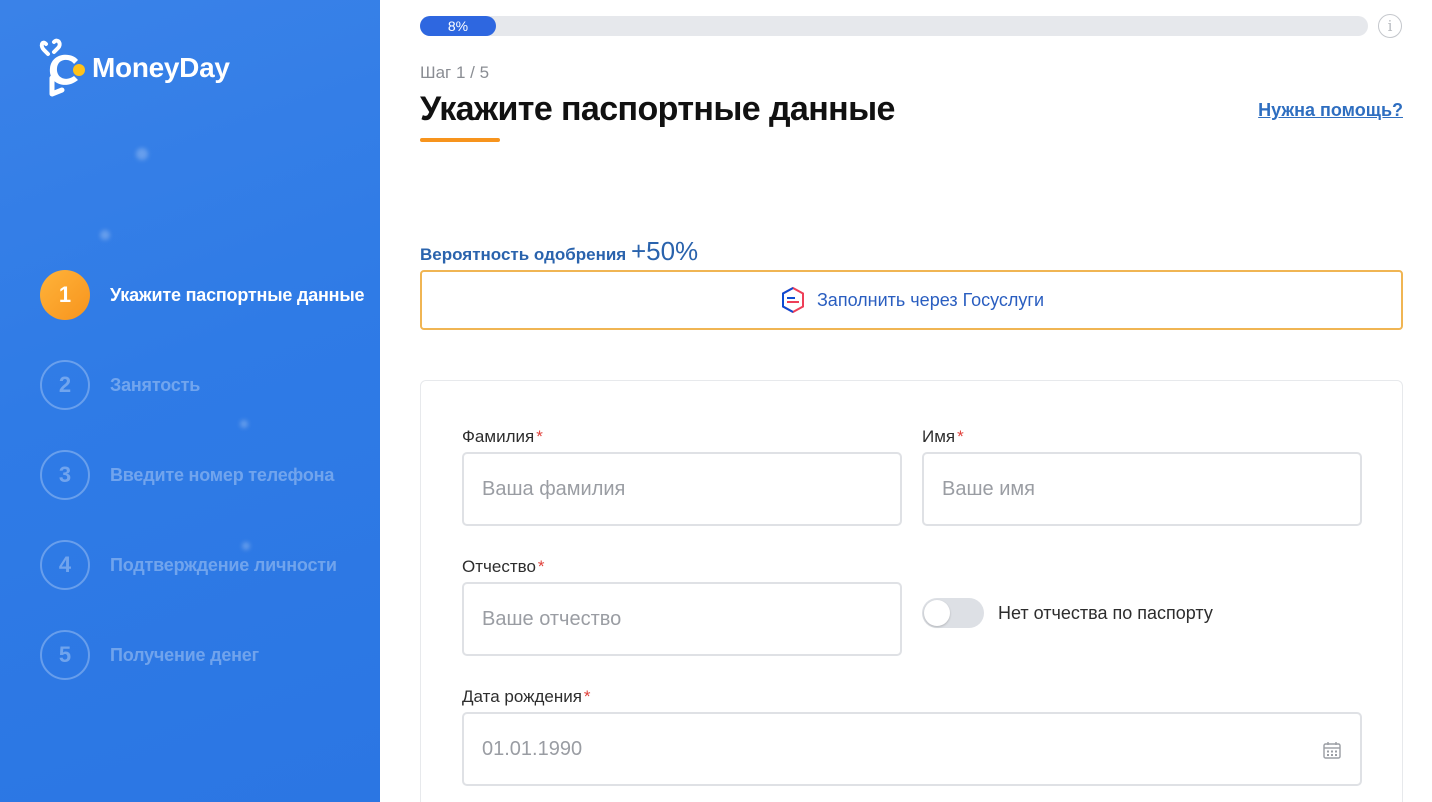  I want to click on step-item-employment: 2 Занятость, so click(202, 385).